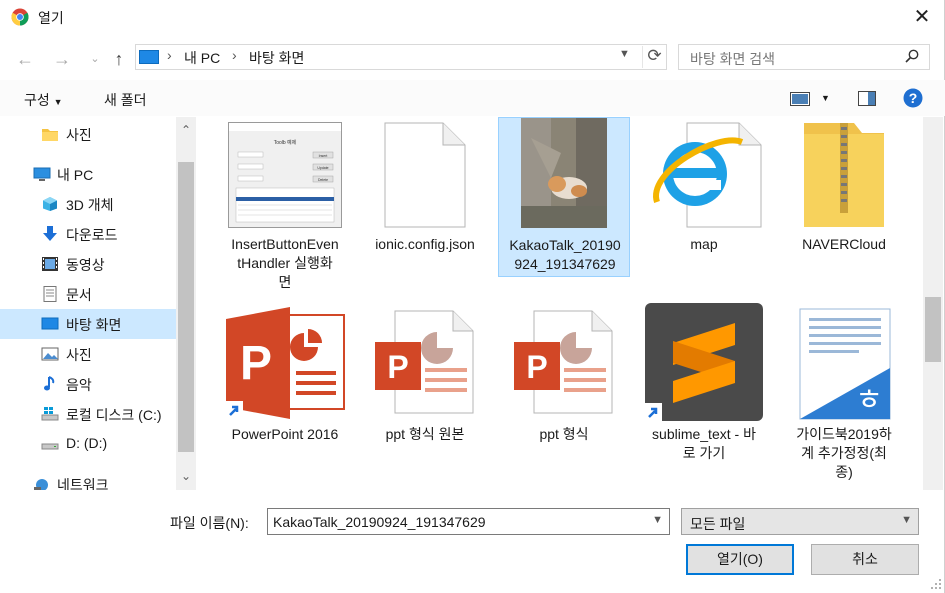 The width and height of the screenshot is (945, 593). I want to click on file-name: PowerPoint 2016, so click(285, 434).